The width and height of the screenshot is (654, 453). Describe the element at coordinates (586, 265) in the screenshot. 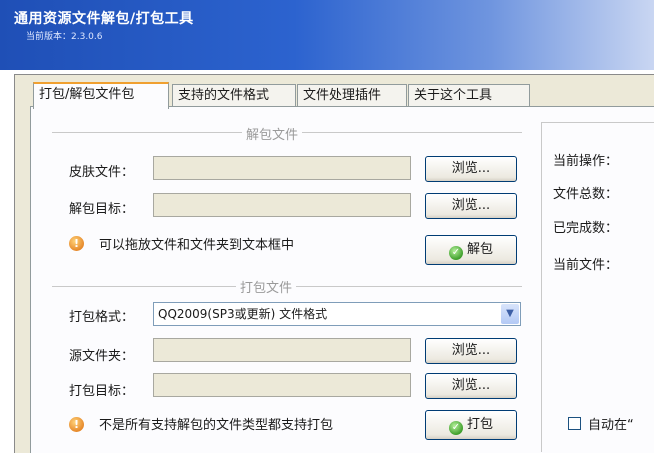

I see `current-file-label: 当前文件：` at that location.